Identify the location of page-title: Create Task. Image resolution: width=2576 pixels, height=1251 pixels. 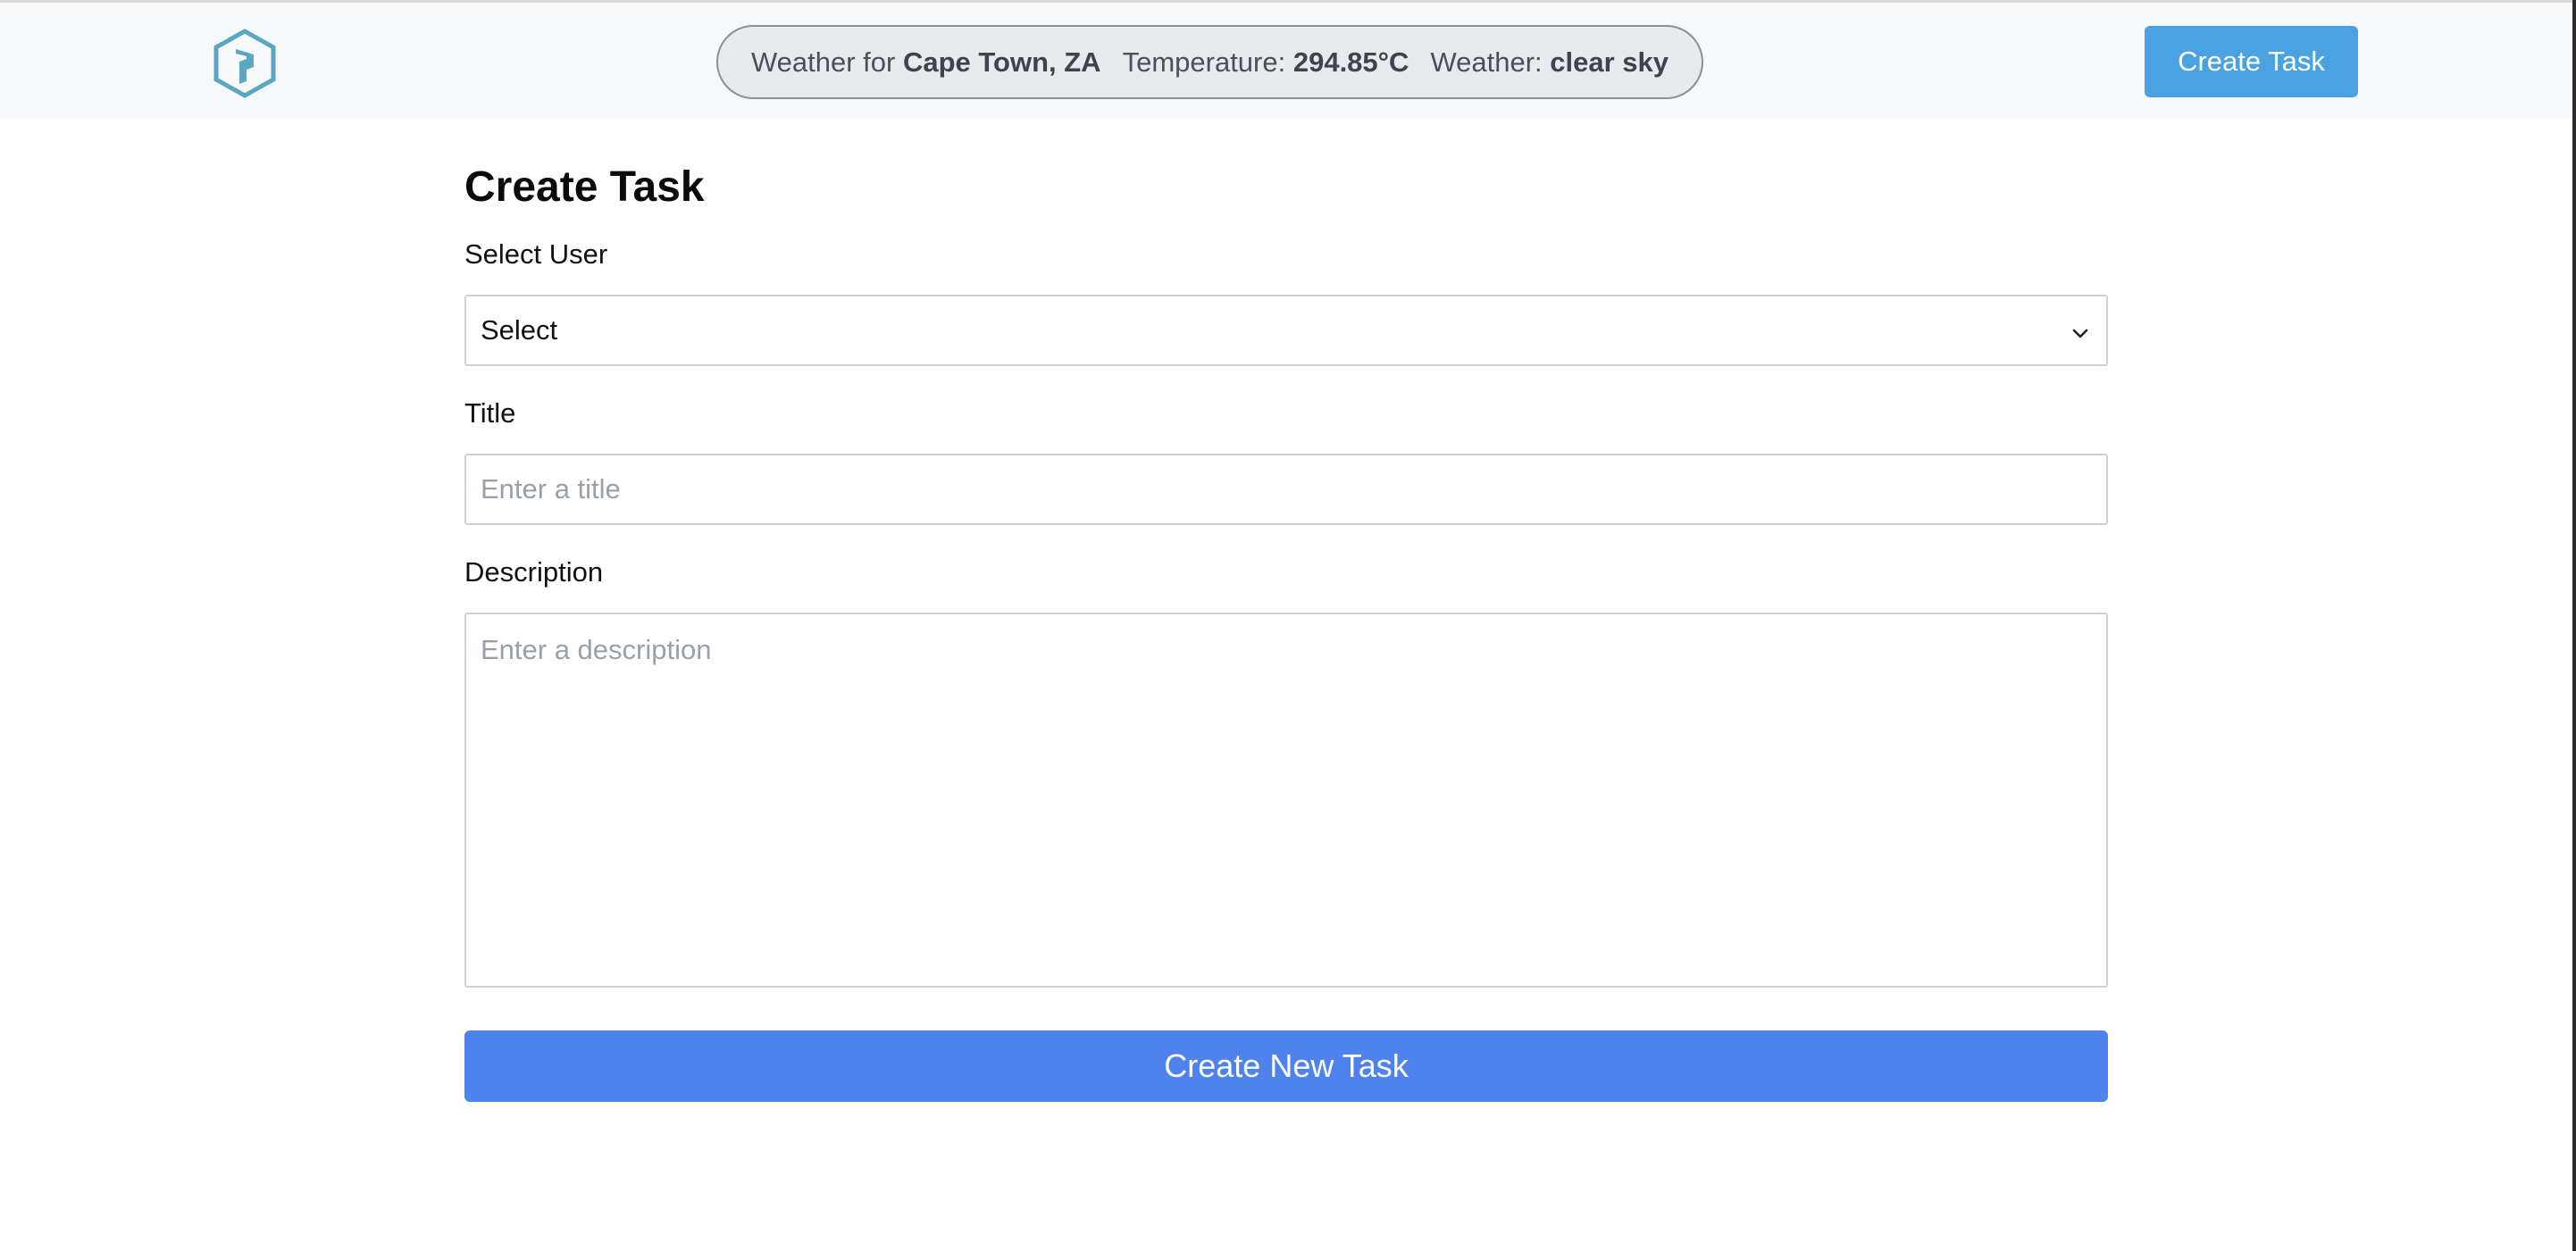
(585, 187).